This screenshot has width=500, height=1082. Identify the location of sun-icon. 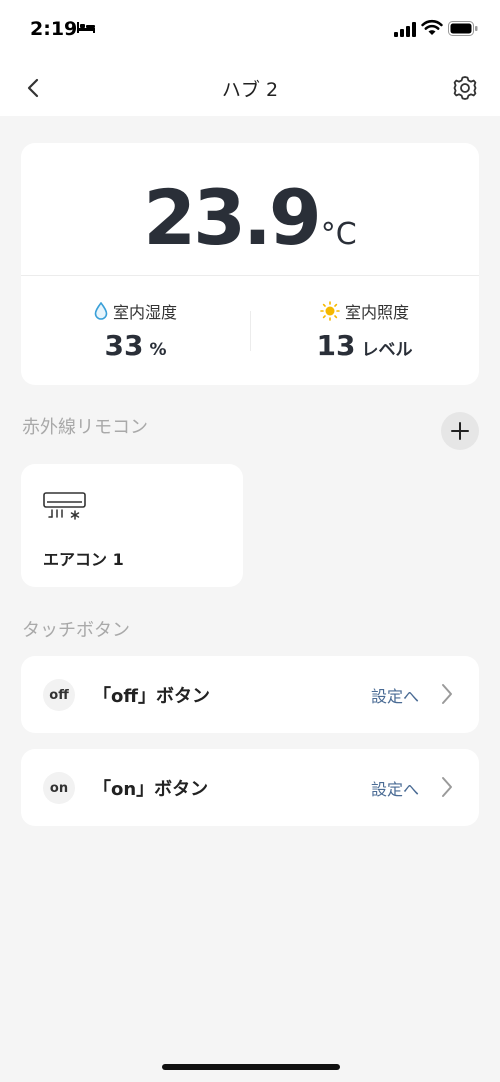
(330, 311).